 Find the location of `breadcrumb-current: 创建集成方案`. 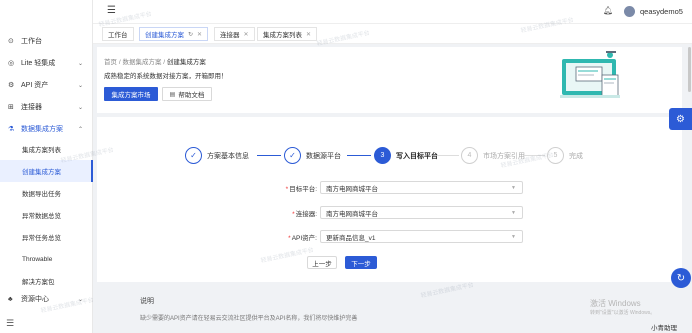

breadcrumb-current: 创建集成方案 is located at coordinates (186, 62).